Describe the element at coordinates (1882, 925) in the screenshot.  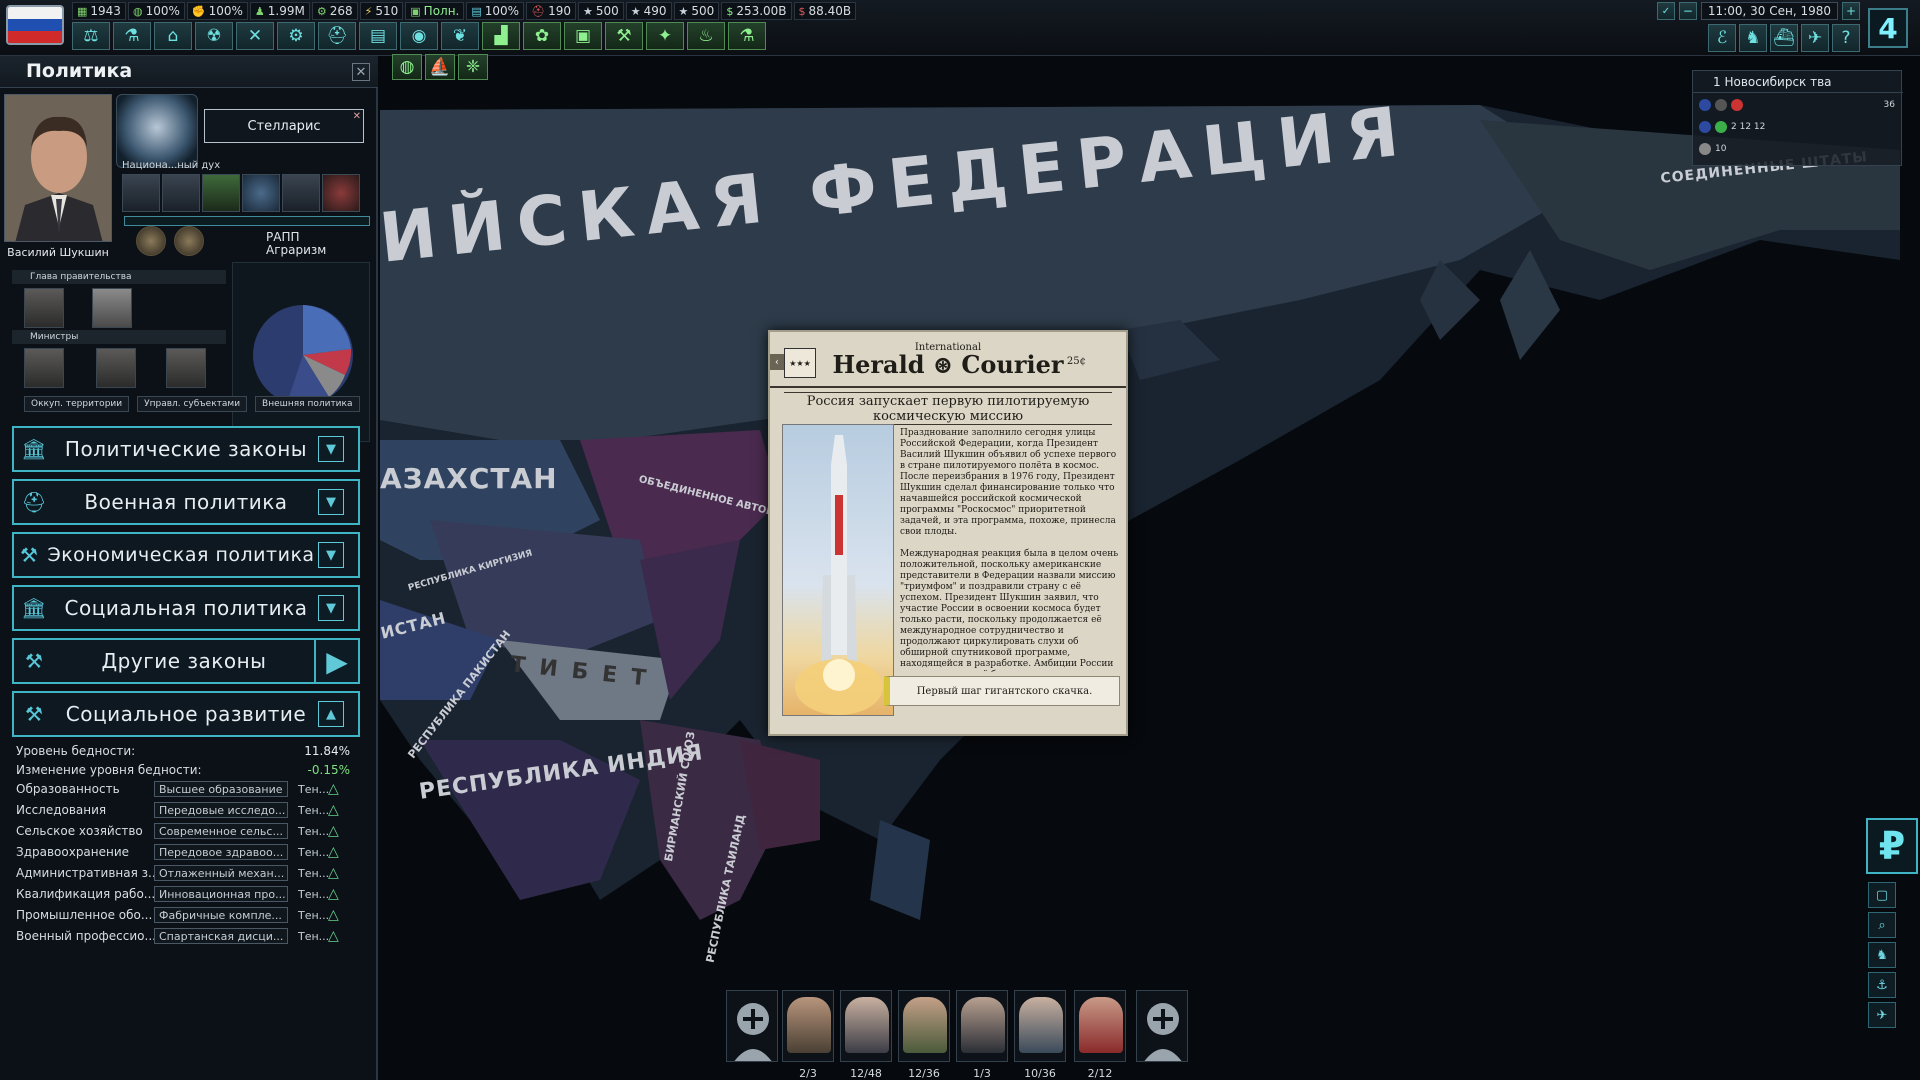
I see `zoom-button: ⌕` at that location.